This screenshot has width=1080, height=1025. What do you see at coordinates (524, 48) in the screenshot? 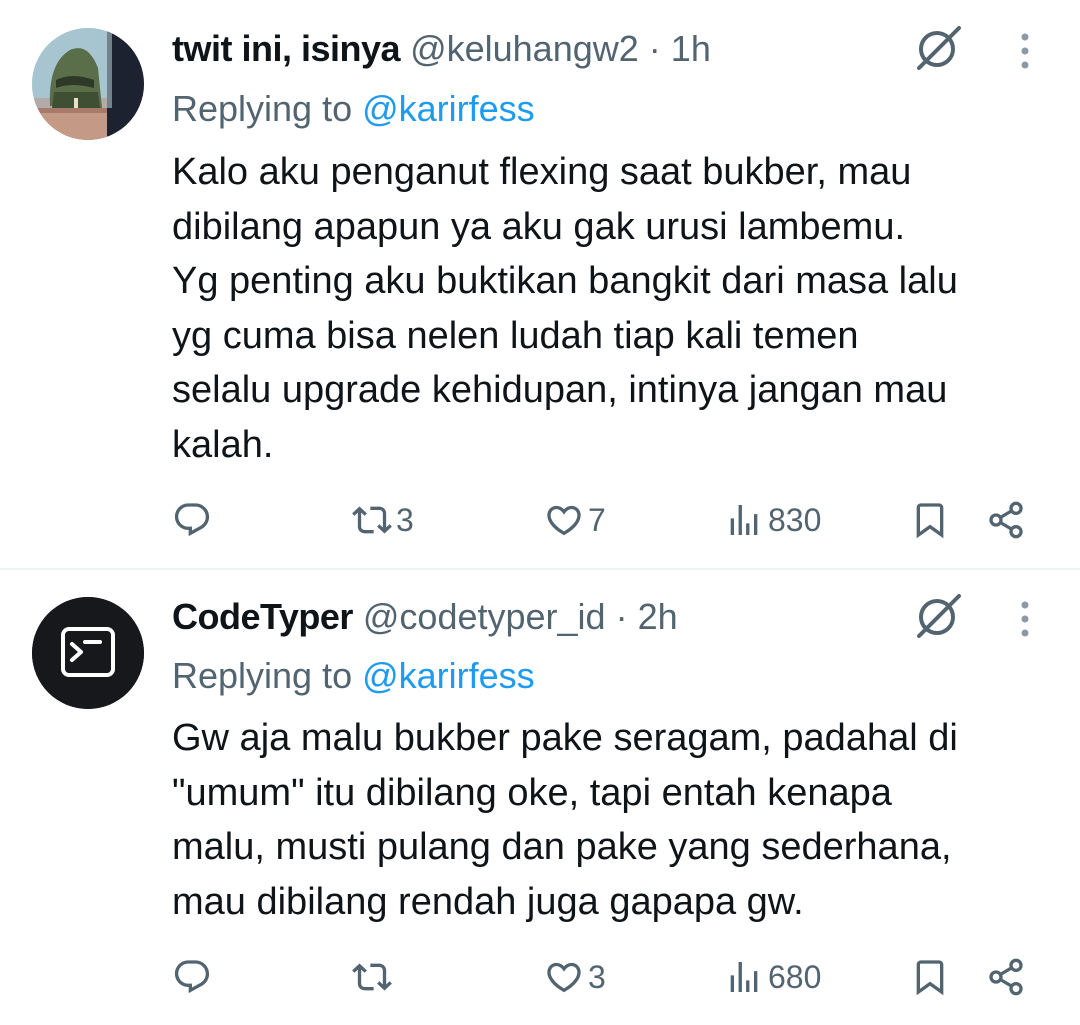
I see `handle: @keluhangw2` at bounding box center [524, 48].